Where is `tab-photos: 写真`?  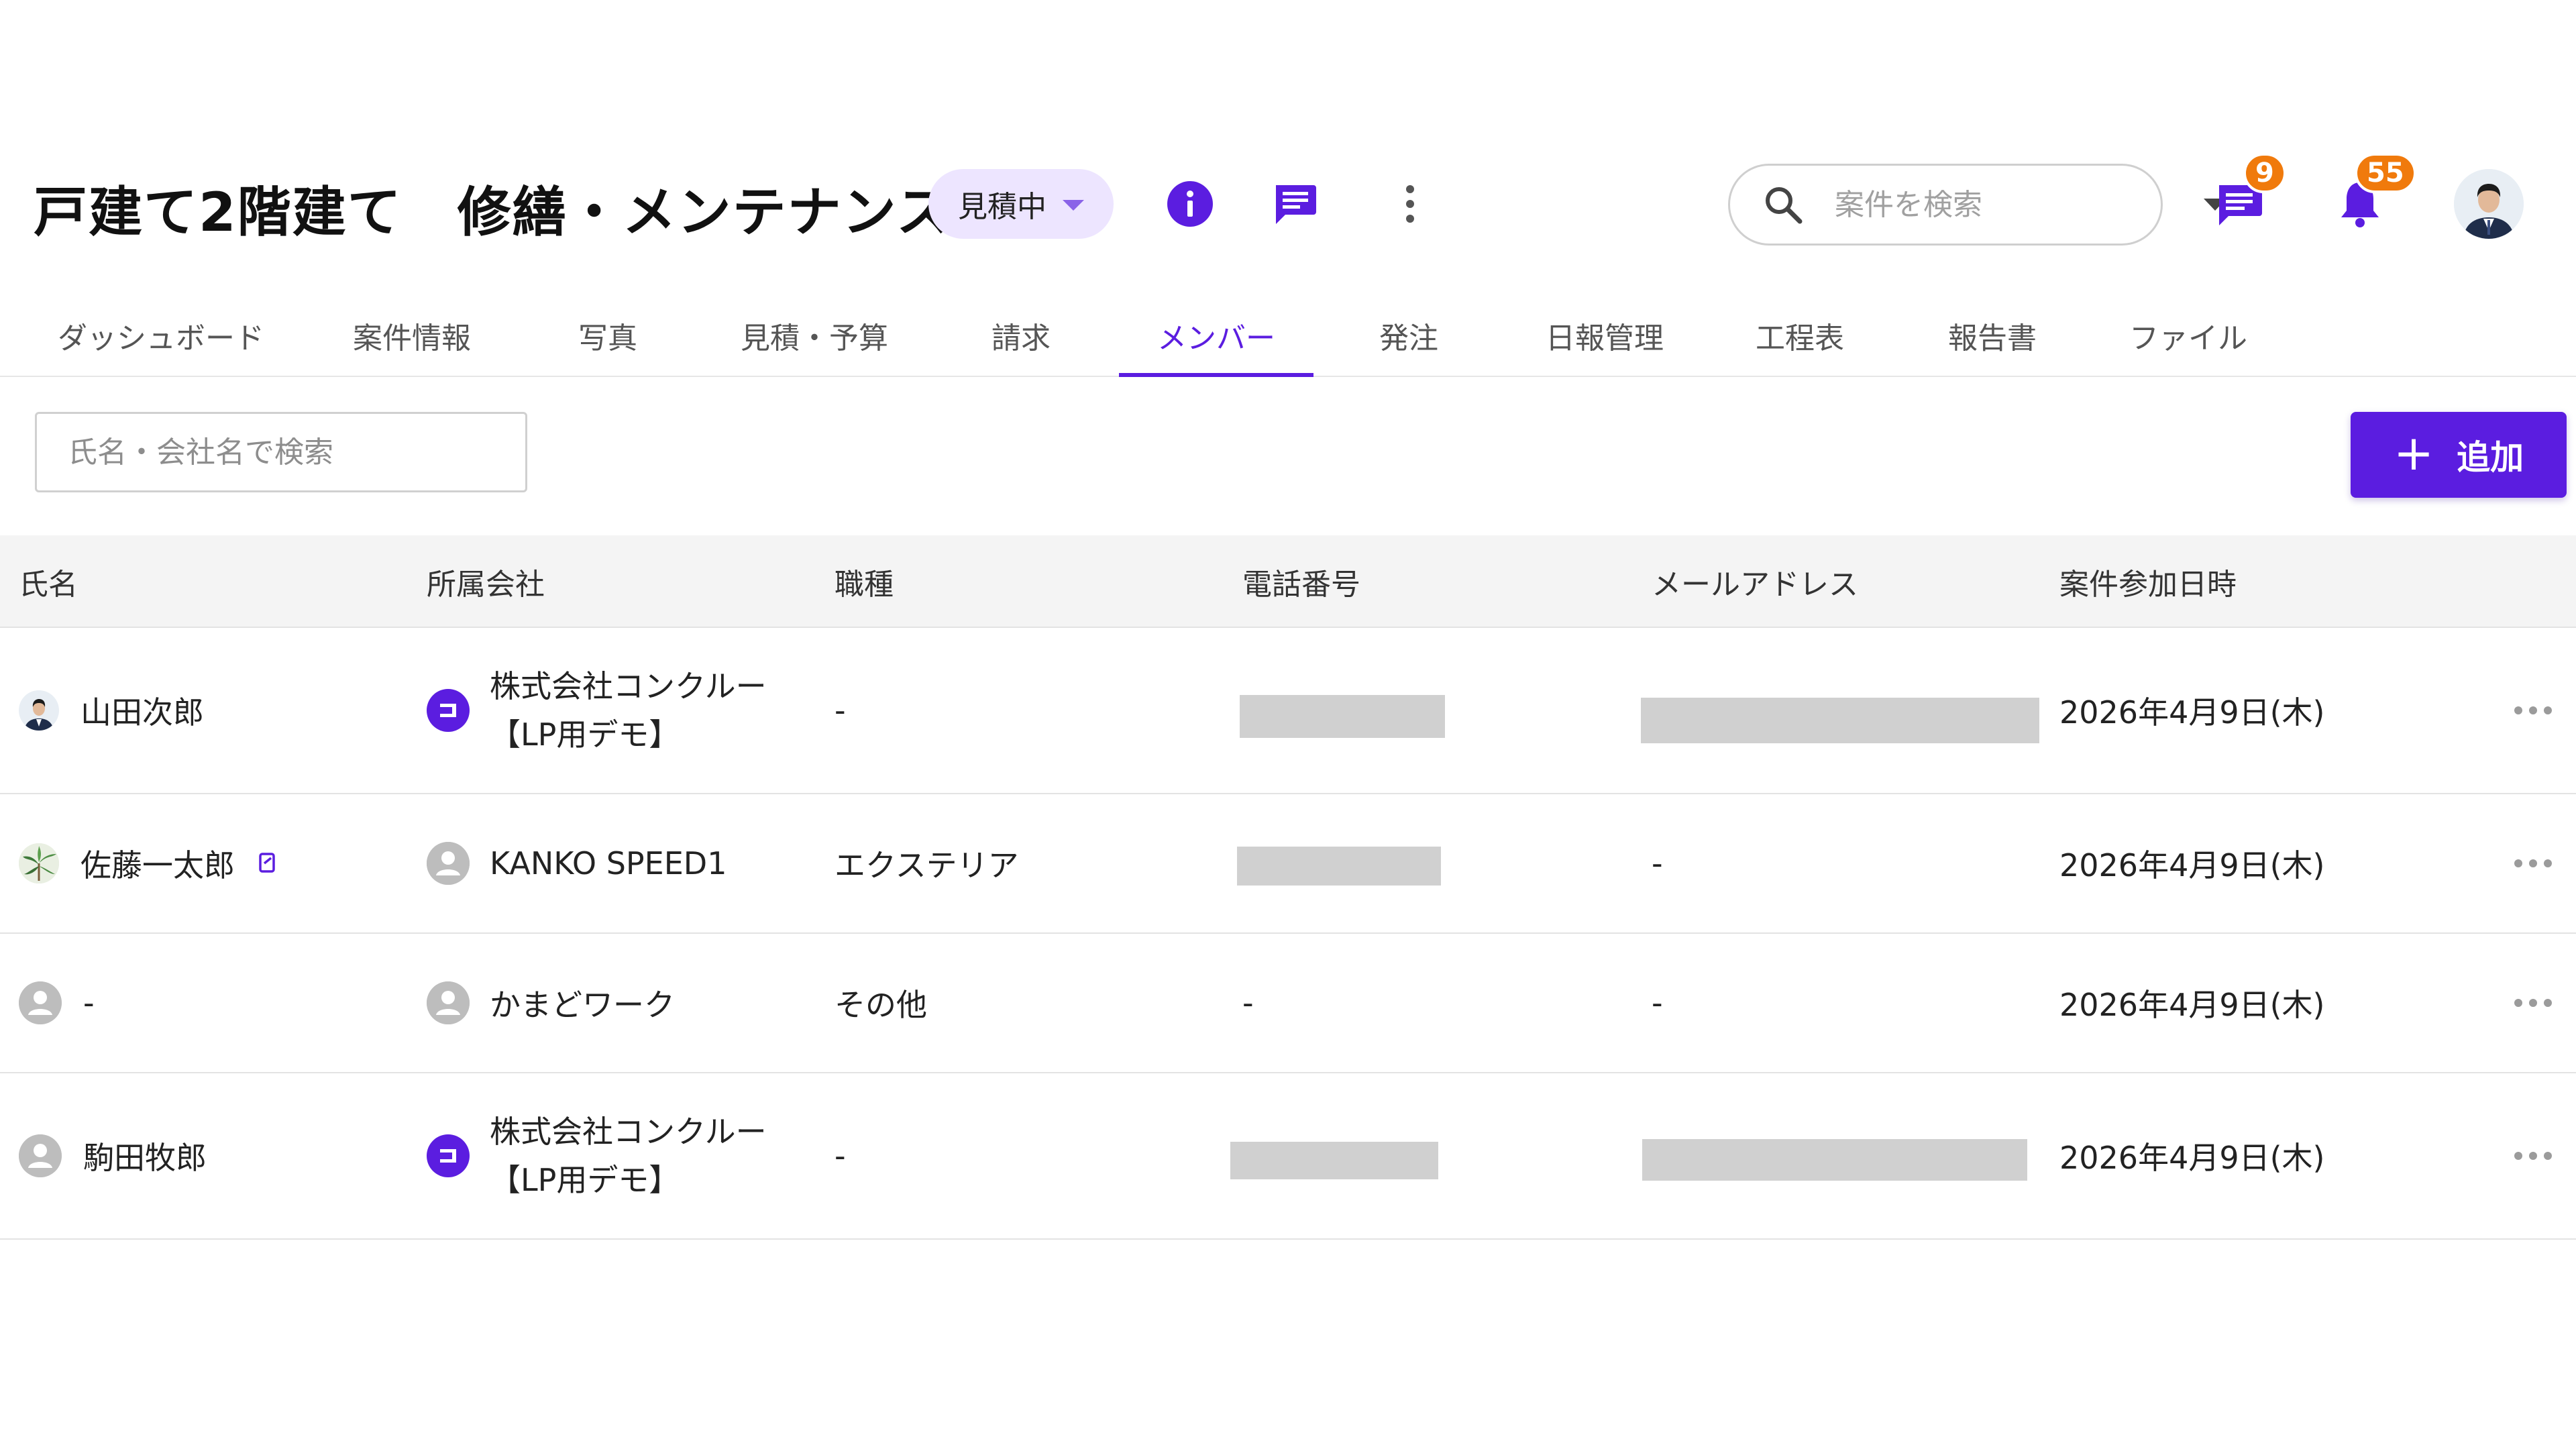 tab-photos: 写真 is located at coordinates (608, 335).